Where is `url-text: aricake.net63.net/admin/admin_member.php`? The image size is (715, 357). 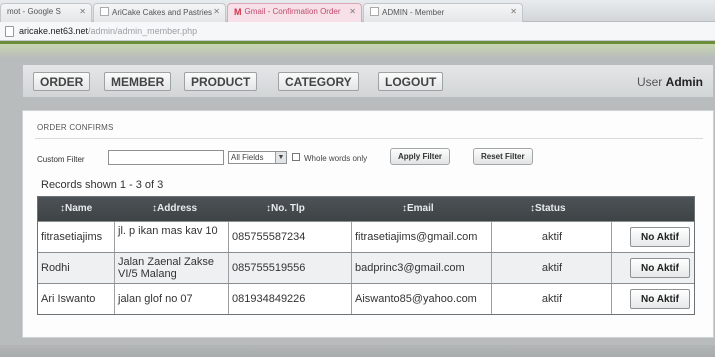
url-text: aricake.net63.net/admin/admin_member.php is located at coordinates (108, 31).